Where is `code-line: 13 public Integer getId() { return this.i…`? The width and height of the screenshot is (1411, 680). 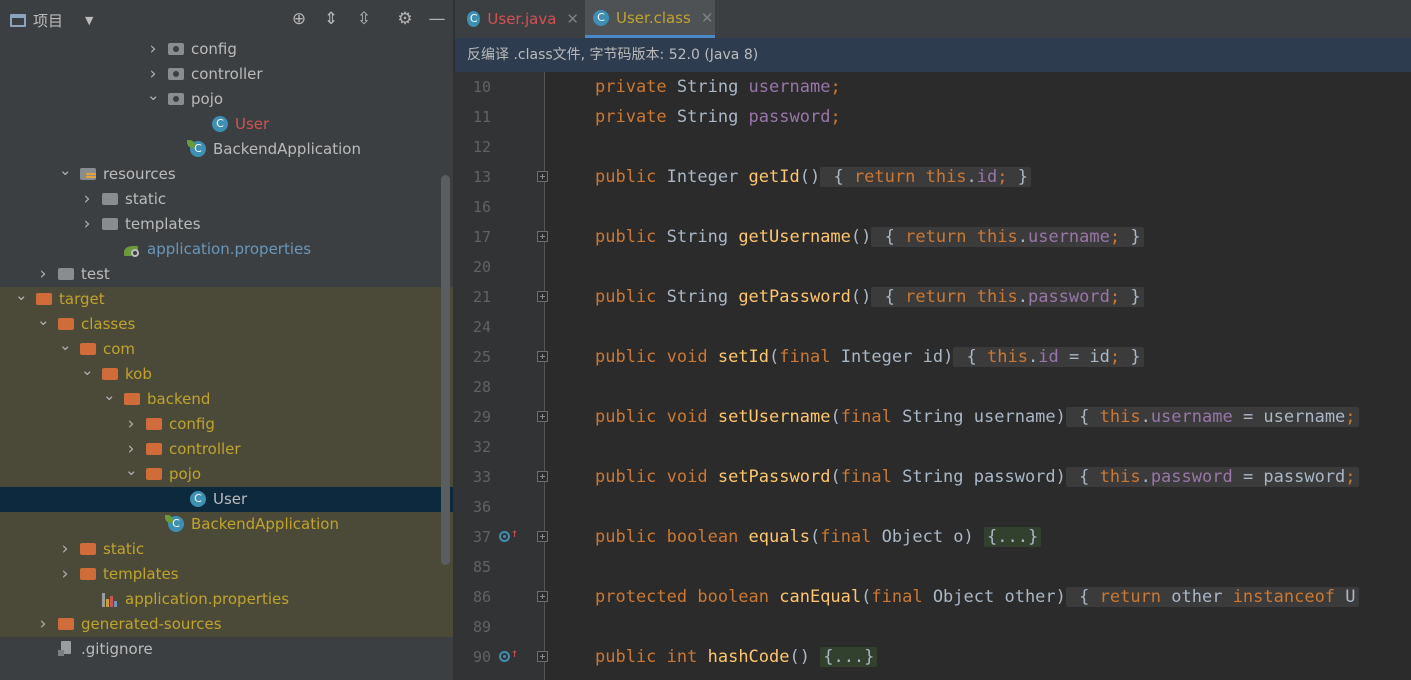
code-line: 13 public Integer getId() { return this.i… is located at coordinates (933, 177).